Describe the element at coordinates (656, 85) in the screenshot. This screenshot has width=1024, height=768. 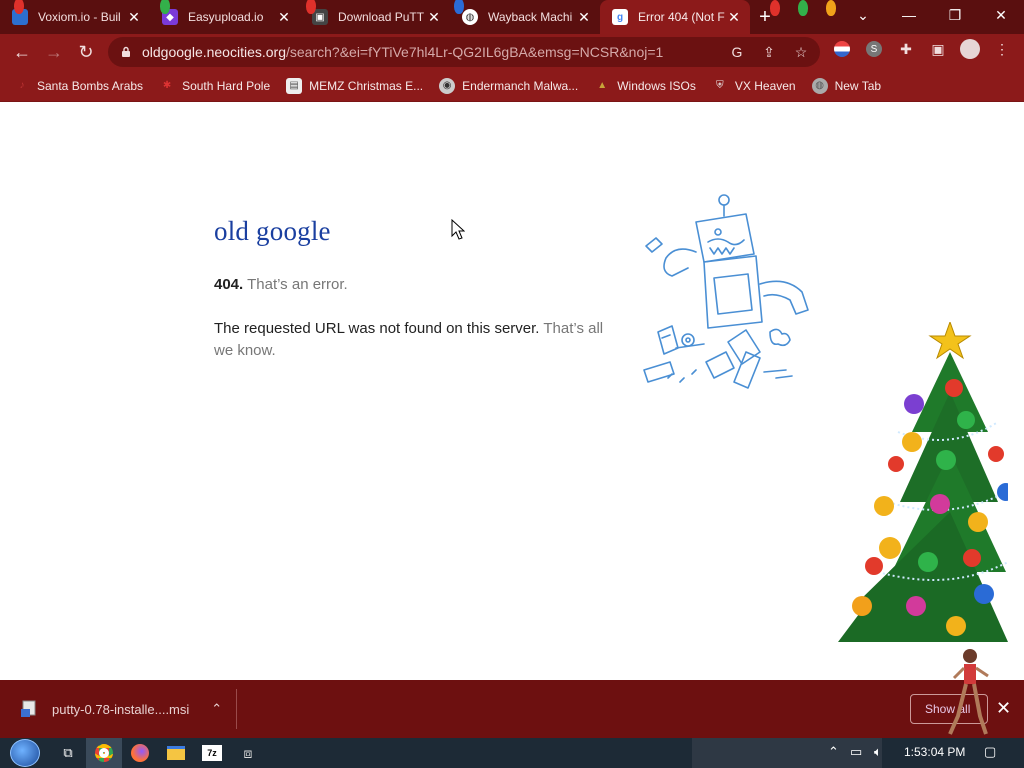
I see `bookmark-label: Windows ISOs` at that location.